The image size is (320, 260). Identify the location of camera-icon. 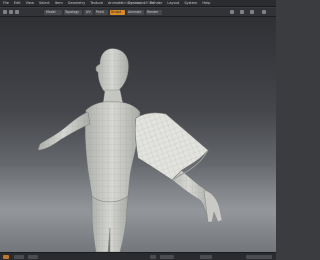
(242, 12).